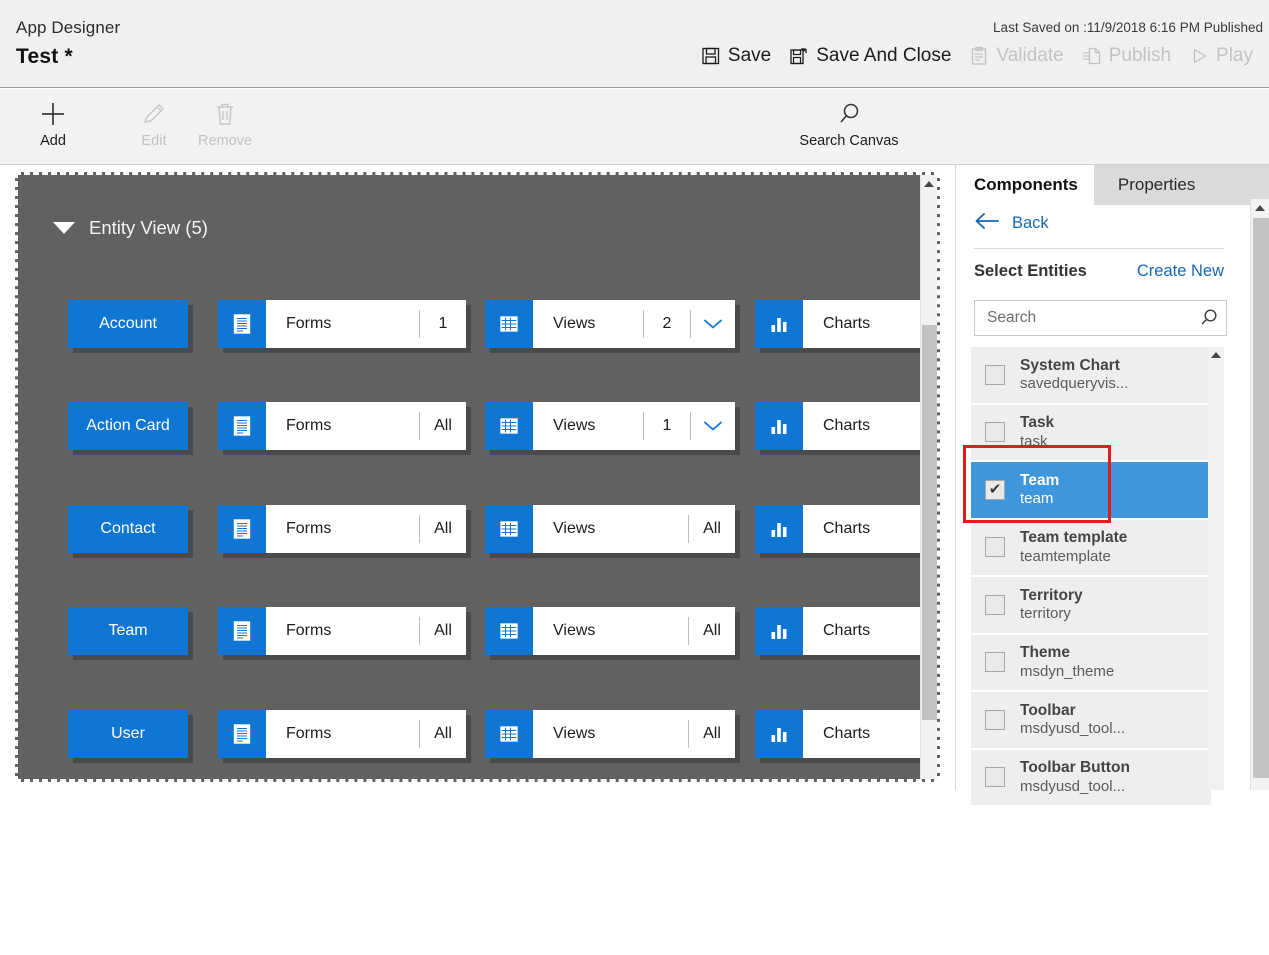  I want to click on entity-text: Territory territory, so click(1051, 605).